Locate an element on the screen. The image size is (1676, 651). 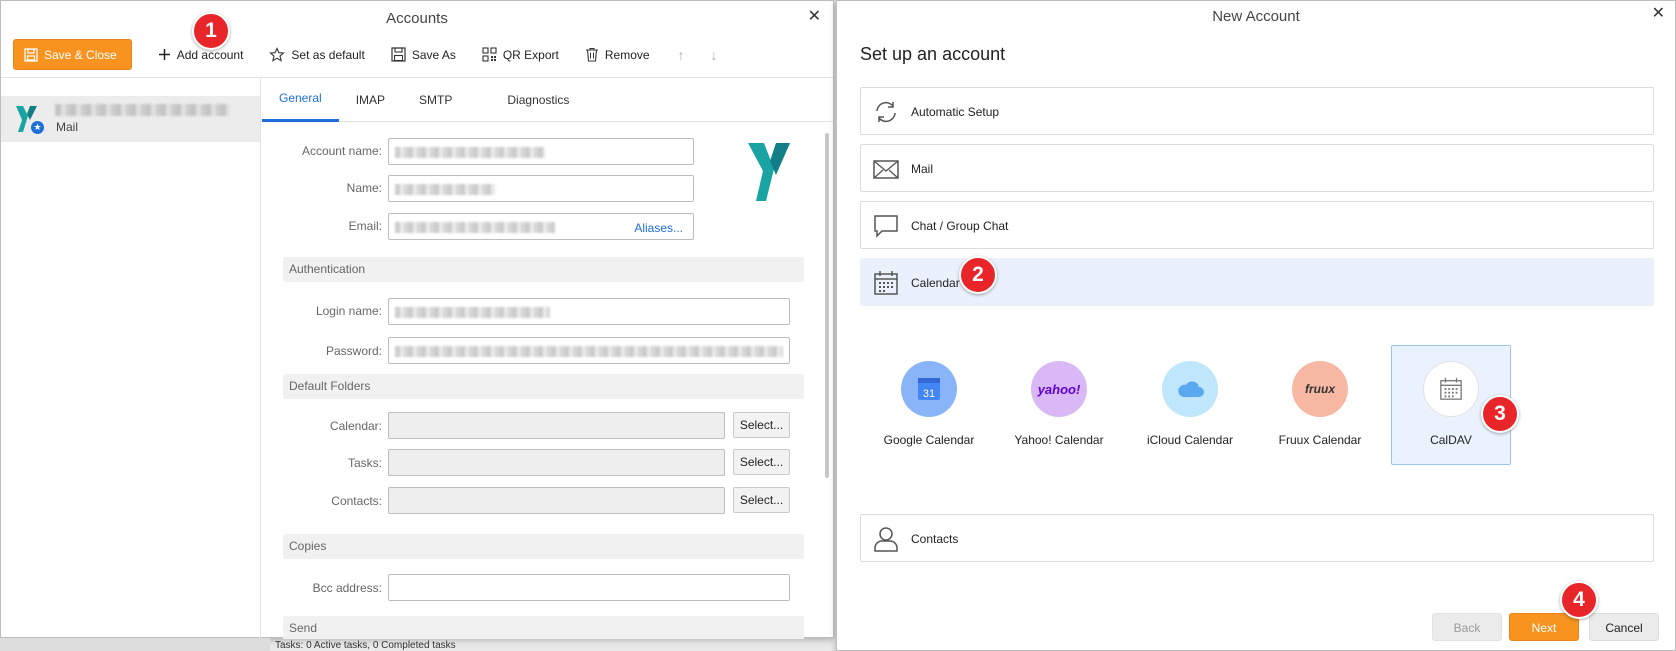
name-field is located at coordinates (541, 188).